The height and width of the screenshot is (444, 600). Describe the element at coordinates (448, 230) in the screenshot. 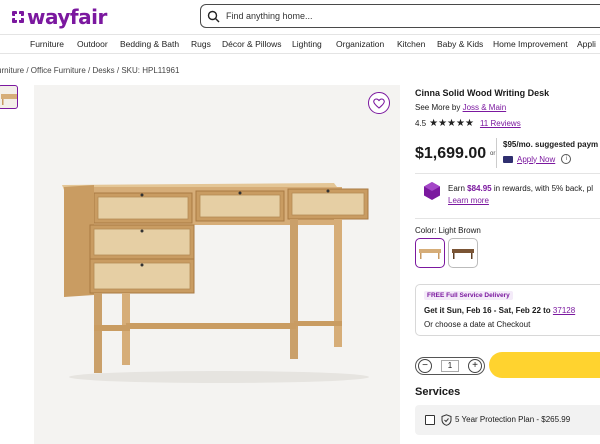

I see `color-label: Color: Light Brown` at that location.